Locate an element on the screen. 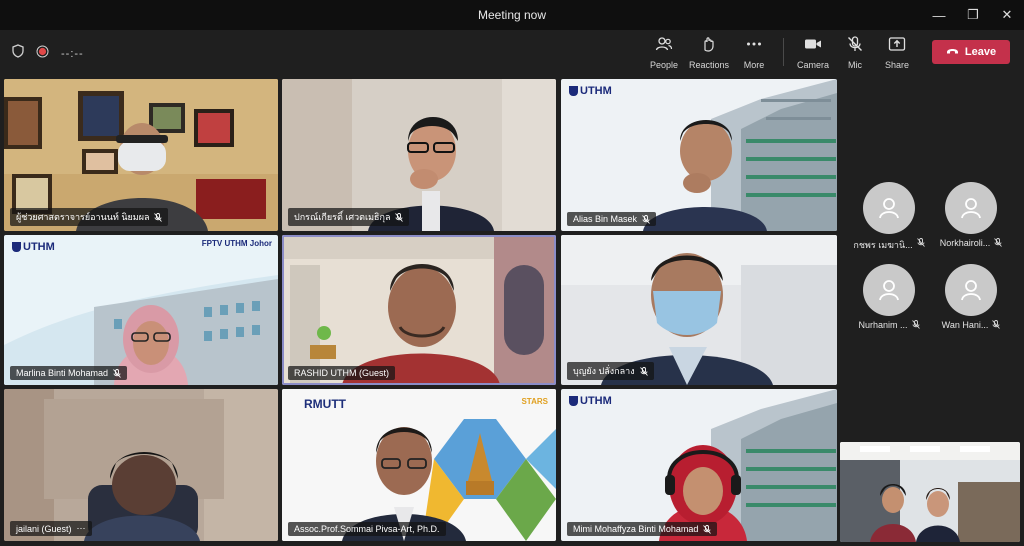 Image resolution: width=1024 pixels, height=546 pixels. participant-name-tag: Marlina Binti Mohamad is located at coordinates (69, 373).